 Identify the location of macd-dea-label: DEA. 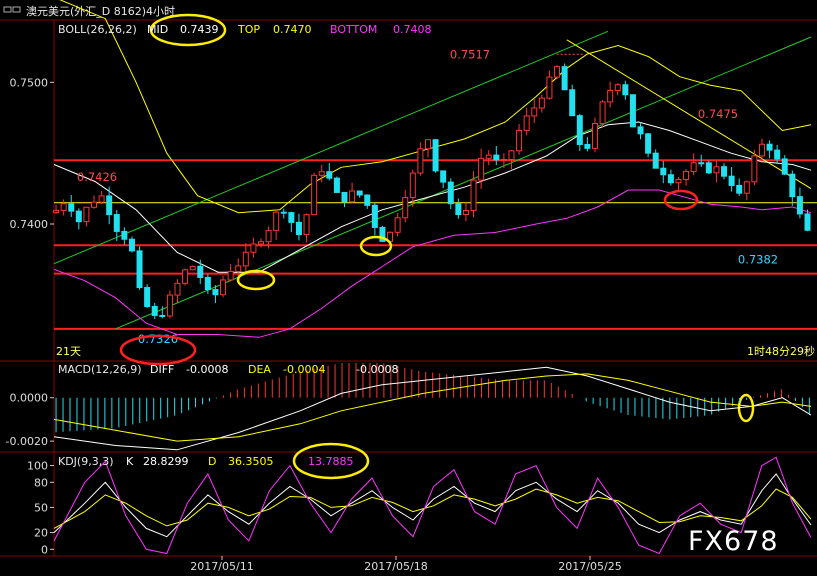
(259, 369).